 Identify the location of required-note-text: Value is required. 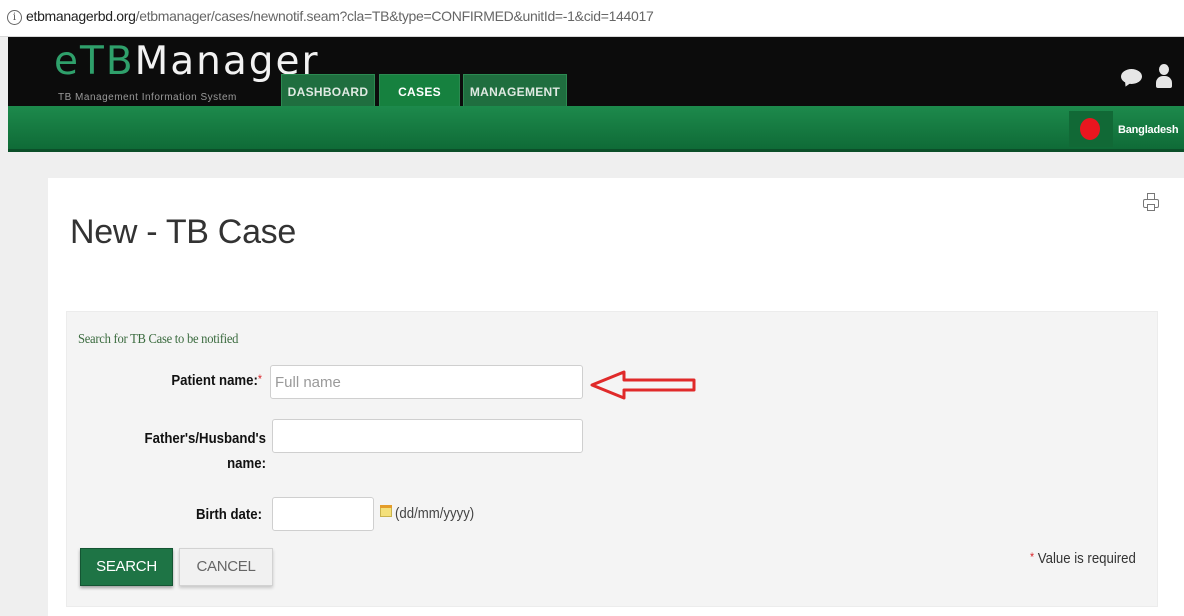
(1085, 558).